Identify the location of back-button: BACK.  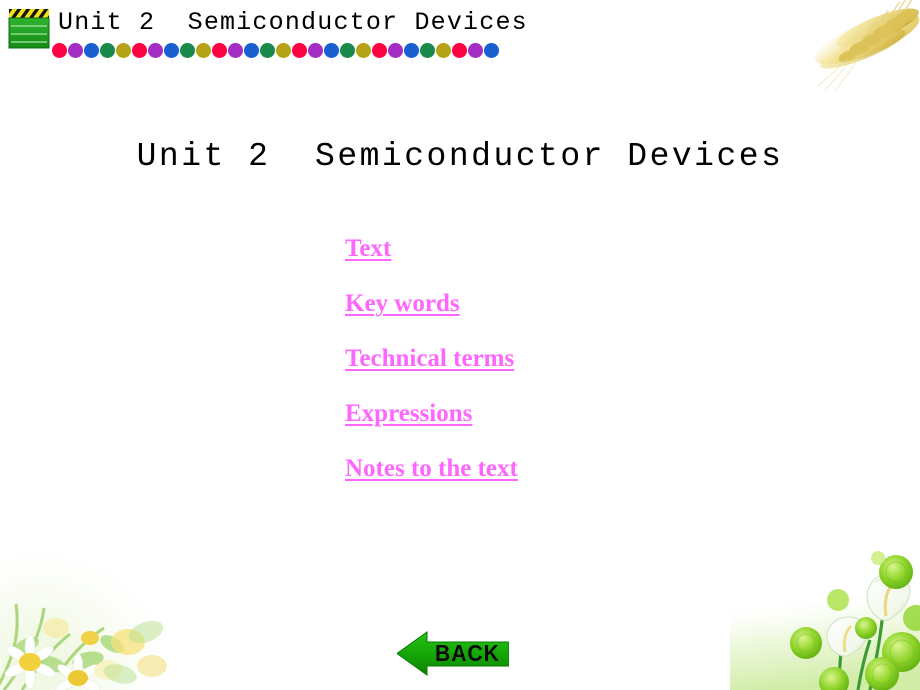
(453, 653).